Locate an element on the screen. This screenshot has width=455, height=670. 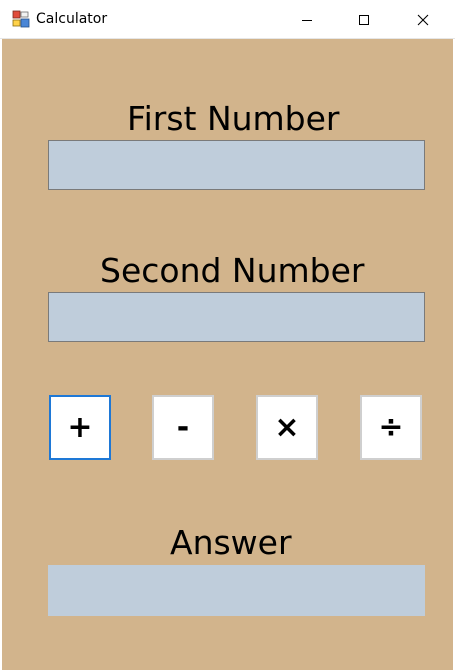
maximize-button is located at coordinates (364, 19).